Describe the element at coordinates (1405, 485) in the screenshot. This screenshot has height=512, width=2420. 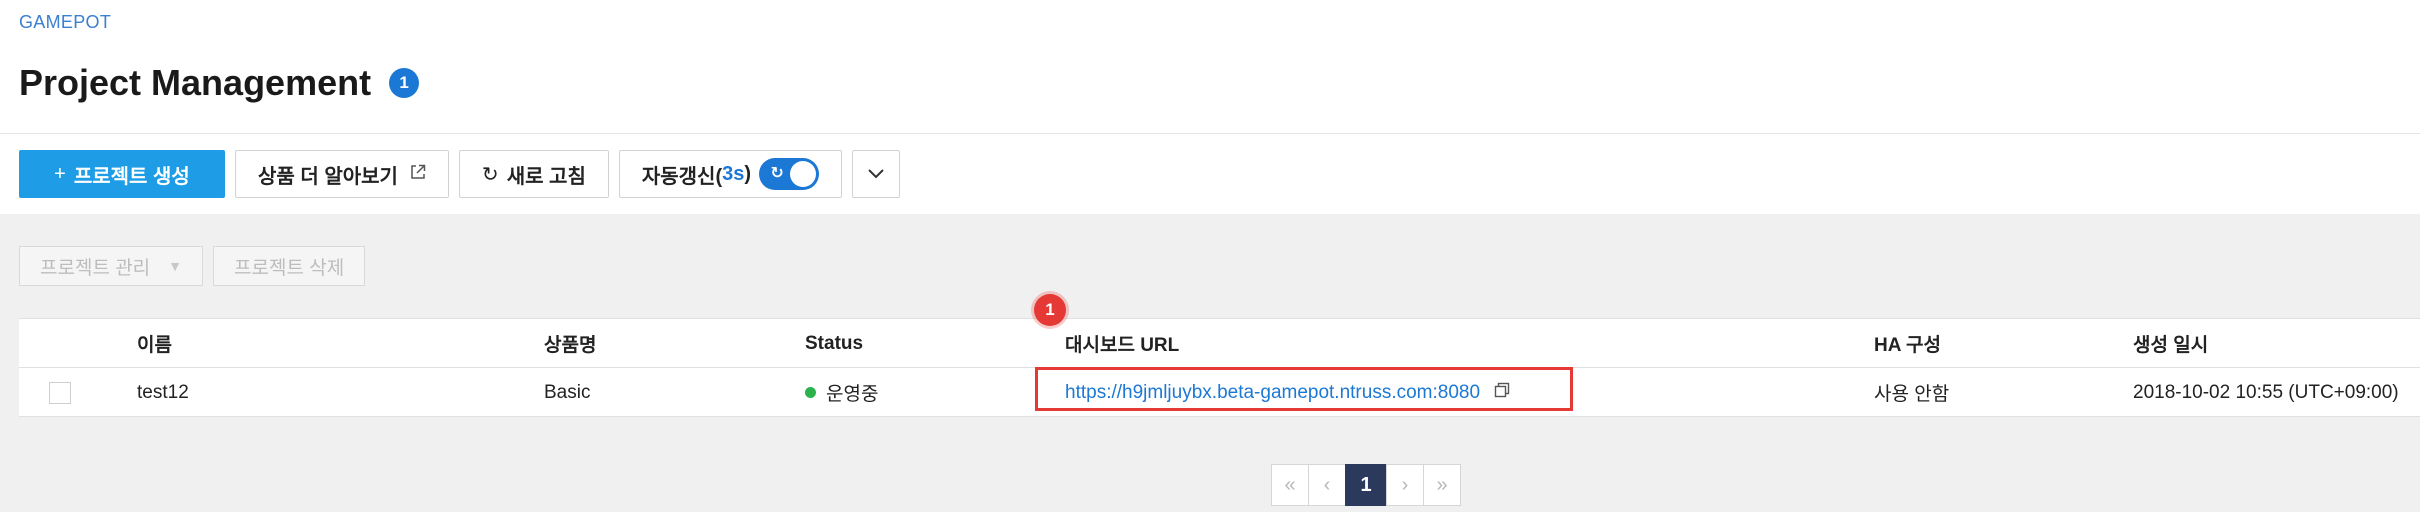
I see `next-page-button: ›` at that location.